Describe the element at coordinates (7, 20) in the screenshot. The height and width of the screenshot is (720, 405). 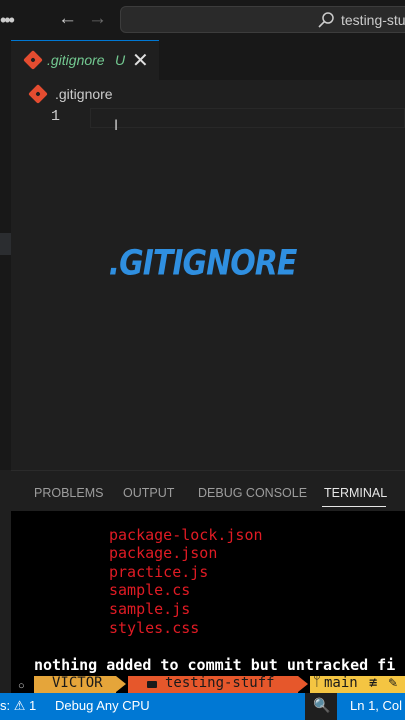
I see `menu-icon: •••` at that location.